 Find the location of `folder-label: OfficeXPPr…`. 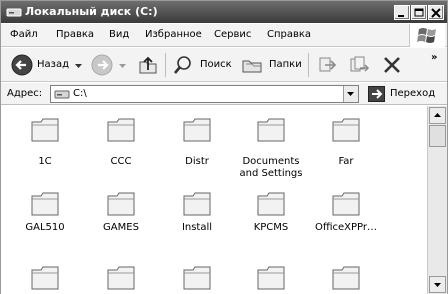

folder-label: OfficeXPPr… is located at coordinates (346, 227).